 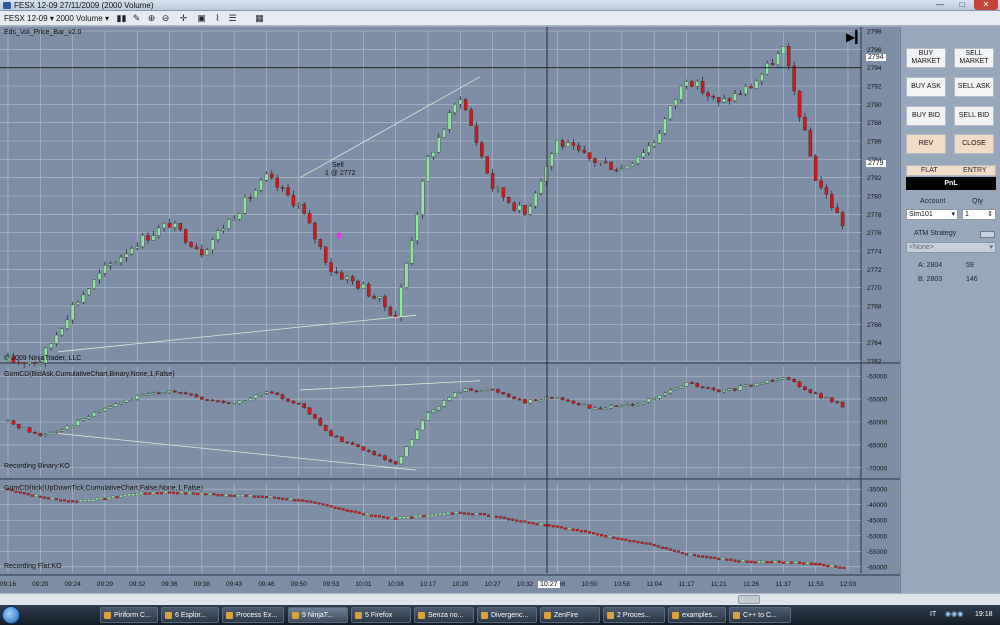 I want to click on language-indicator: IT, so click(x=933, y=615).